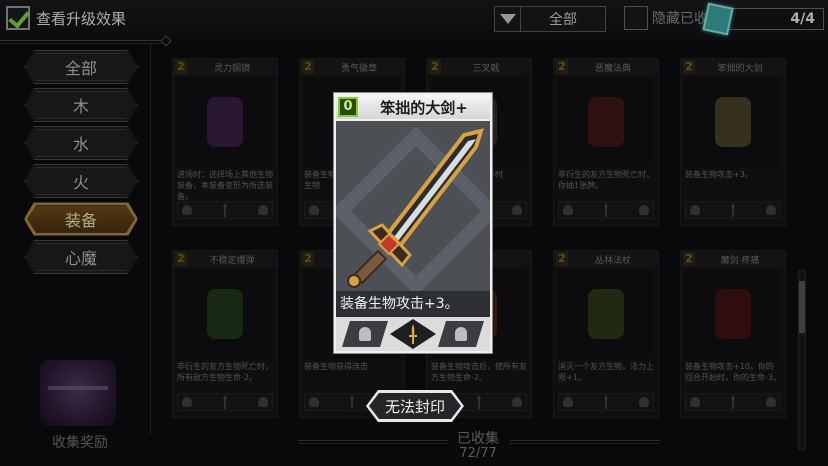  What do you see at coordinates (415, 208) in the screenshot?
I see `greatsword-icon` at bounding box center [415, 208].